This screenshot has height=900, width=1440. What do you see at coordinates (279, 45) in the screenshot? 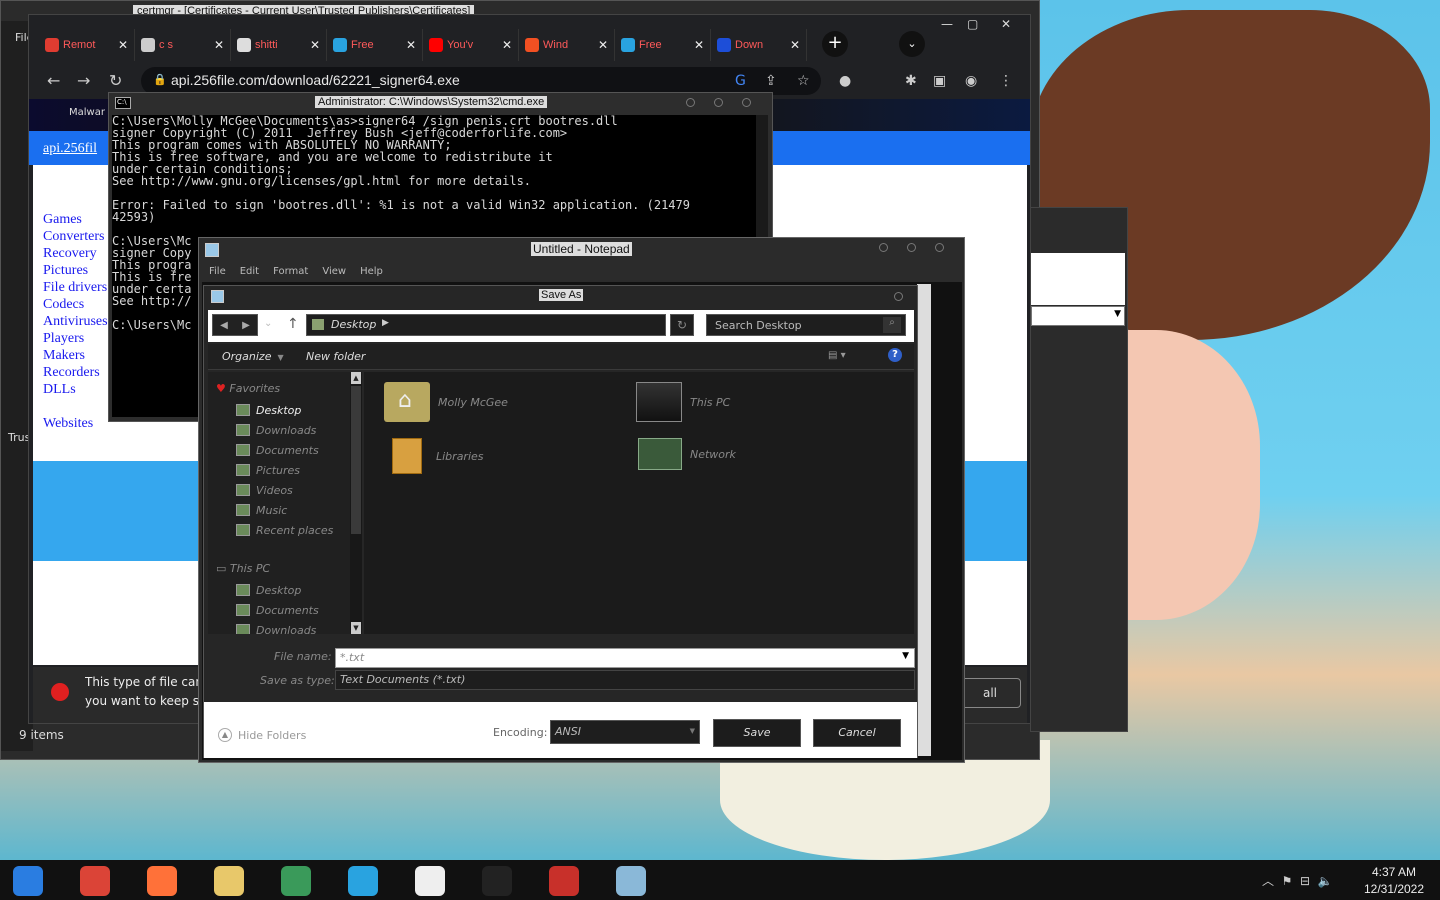
I see `browser-tab: shitti ✕` at bounding box center [279, 45].